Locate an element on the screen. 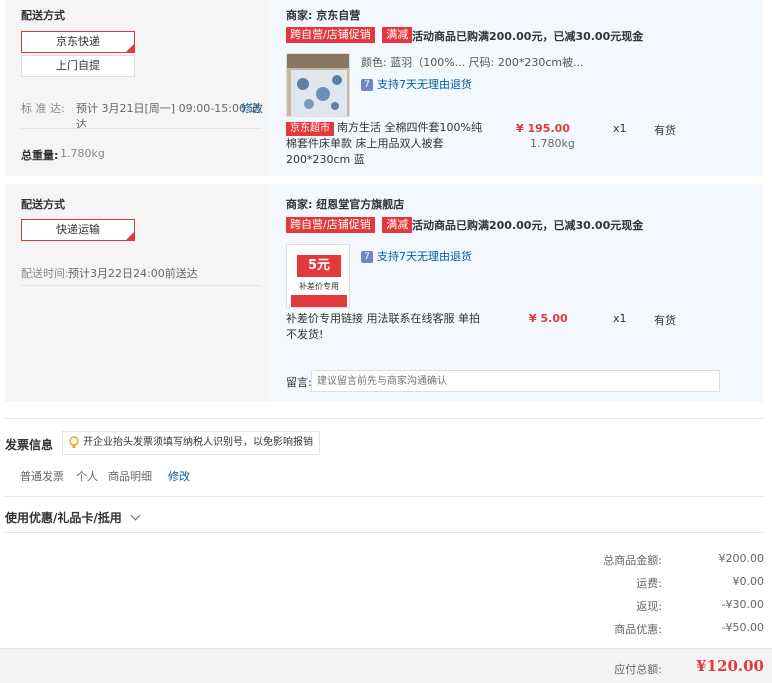 This screenshot has height=683, width=772. delivery-option-self-pickup: 上门自提 is located at coordinates (78, 66).